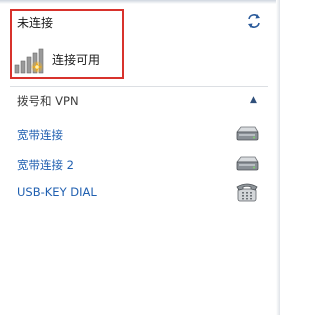  What do you see at coordinates (29, 61) in the screenshot?
I see `wireless-signal-available-icon` at bounding box center [29, 61].